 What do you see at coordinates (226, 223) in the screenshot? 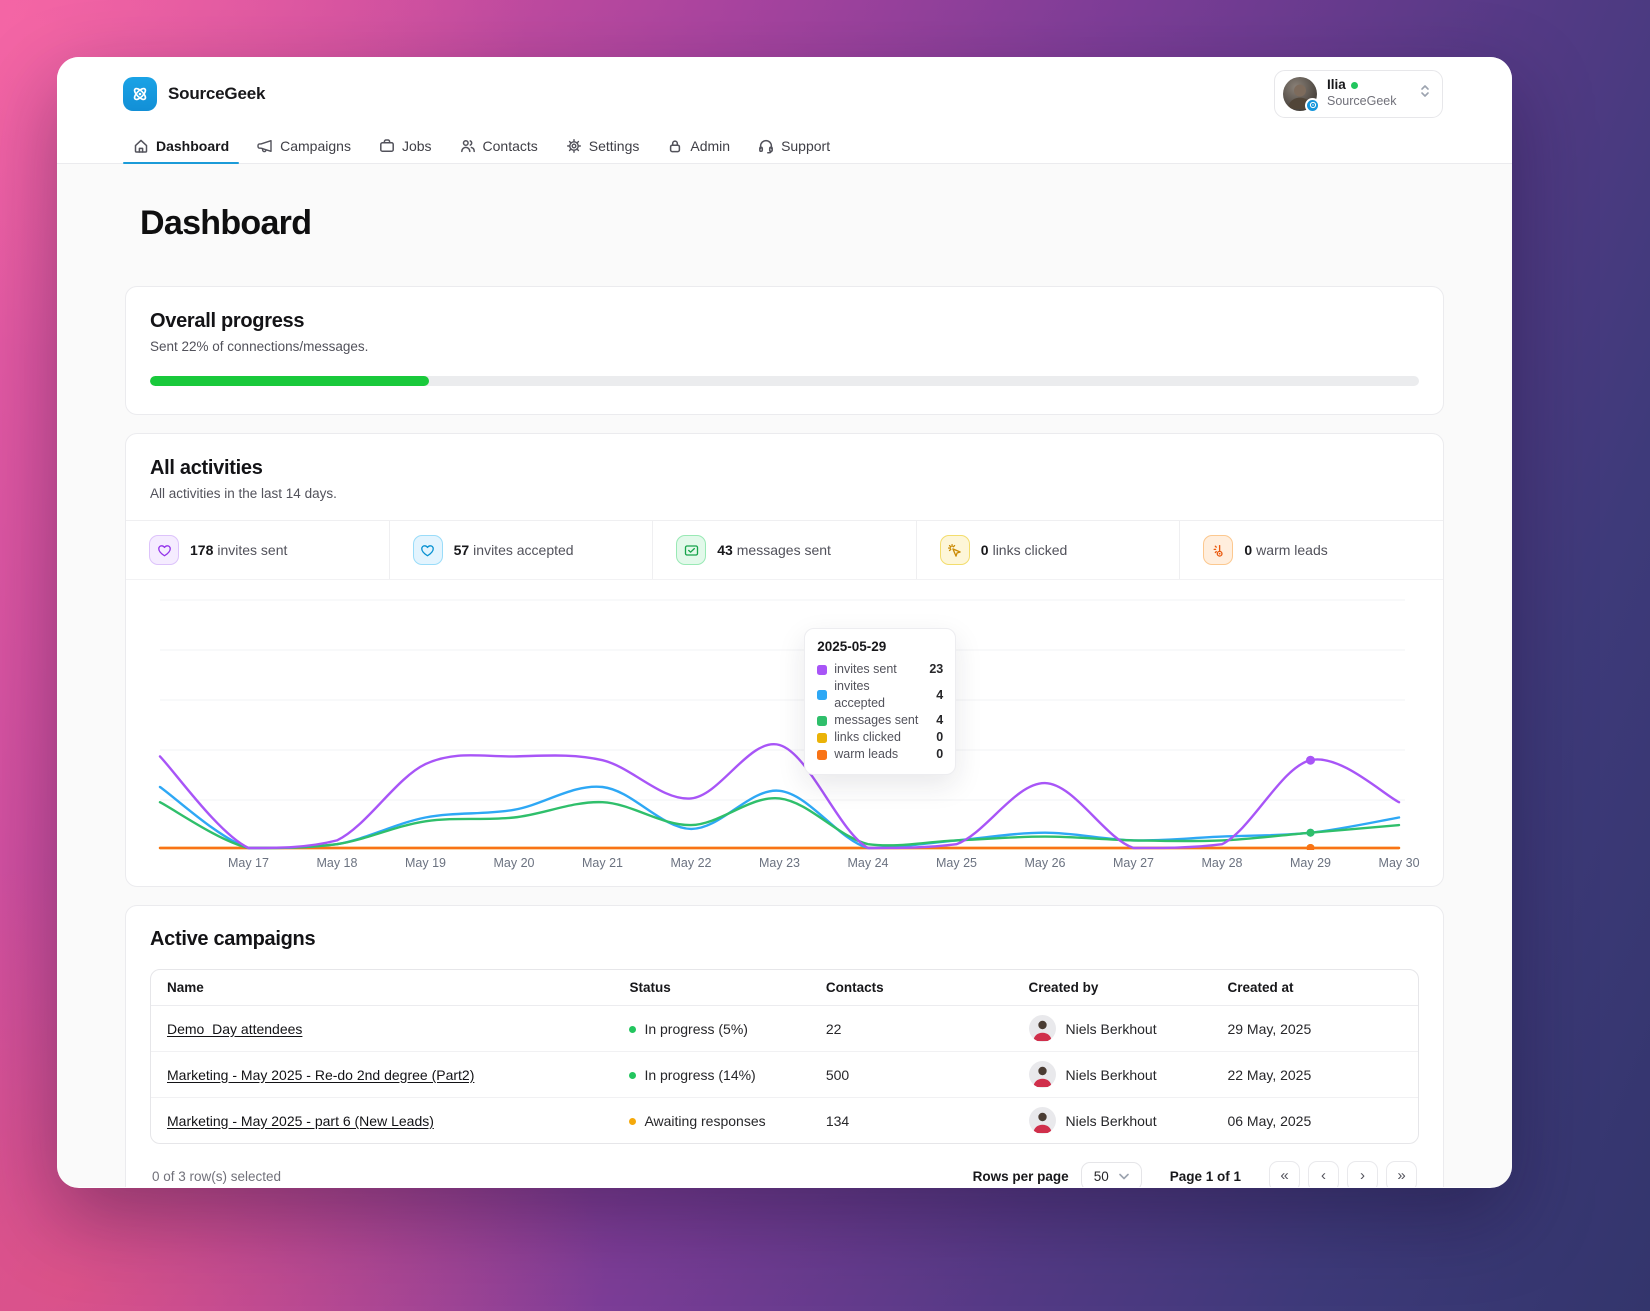
I see `page-title: Dashboard` at bounding box center [226, 223].